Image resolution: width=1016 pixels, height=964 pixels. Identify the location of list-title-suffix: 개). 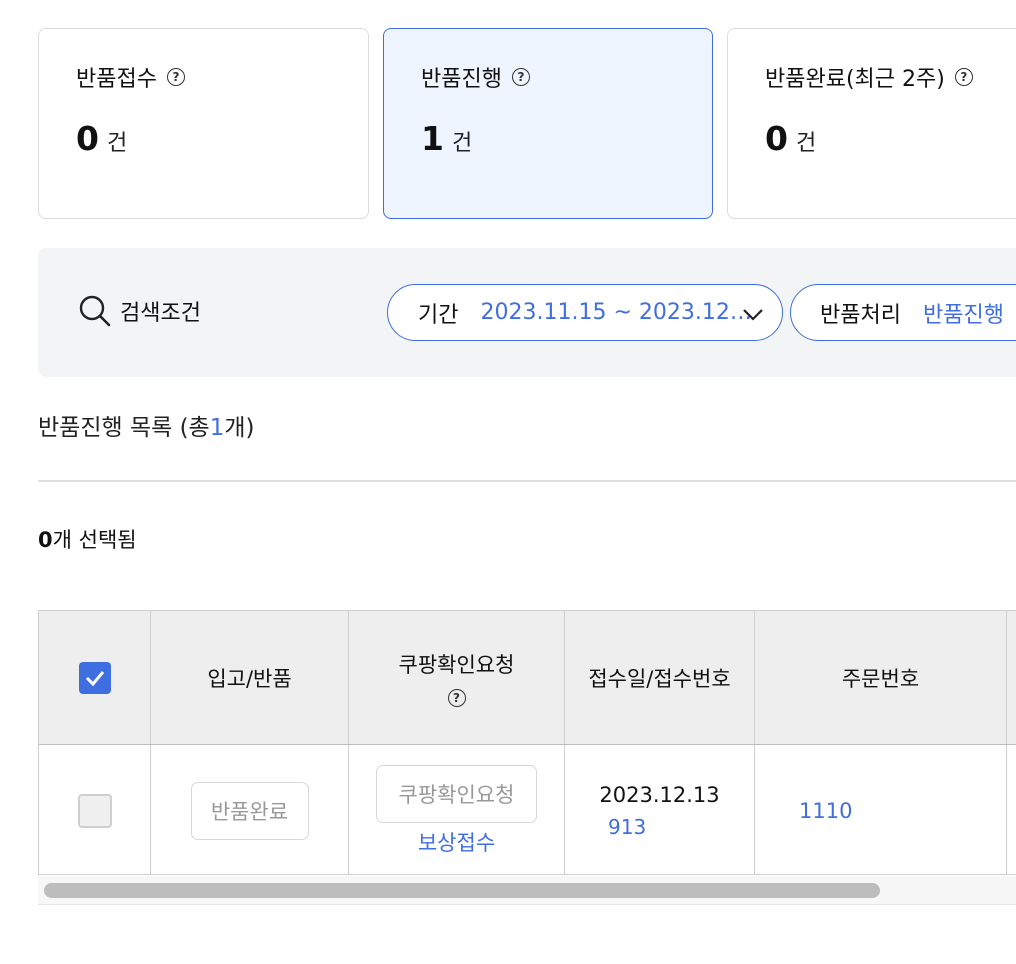
(239, 428).